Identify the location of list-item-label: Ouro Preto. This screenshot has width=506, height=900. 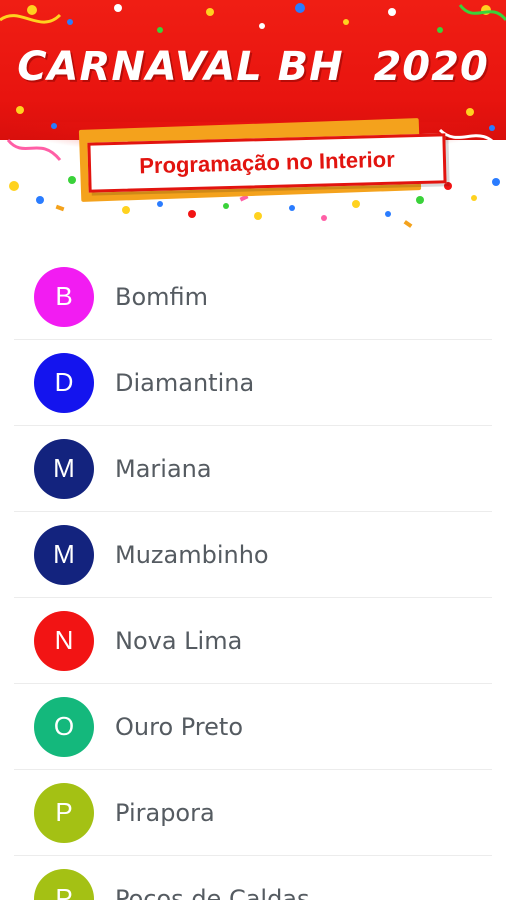
(179, 726).